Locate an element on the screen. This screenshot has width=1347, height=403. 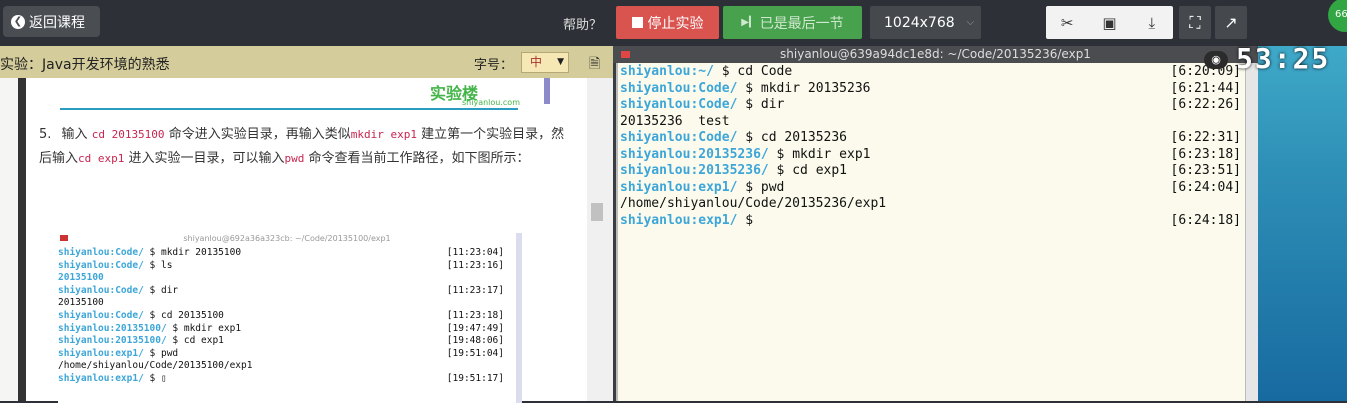
terminal-line: /home/shiyanlou/Code/20135236/exp1 is located at coordinates (932, 204).